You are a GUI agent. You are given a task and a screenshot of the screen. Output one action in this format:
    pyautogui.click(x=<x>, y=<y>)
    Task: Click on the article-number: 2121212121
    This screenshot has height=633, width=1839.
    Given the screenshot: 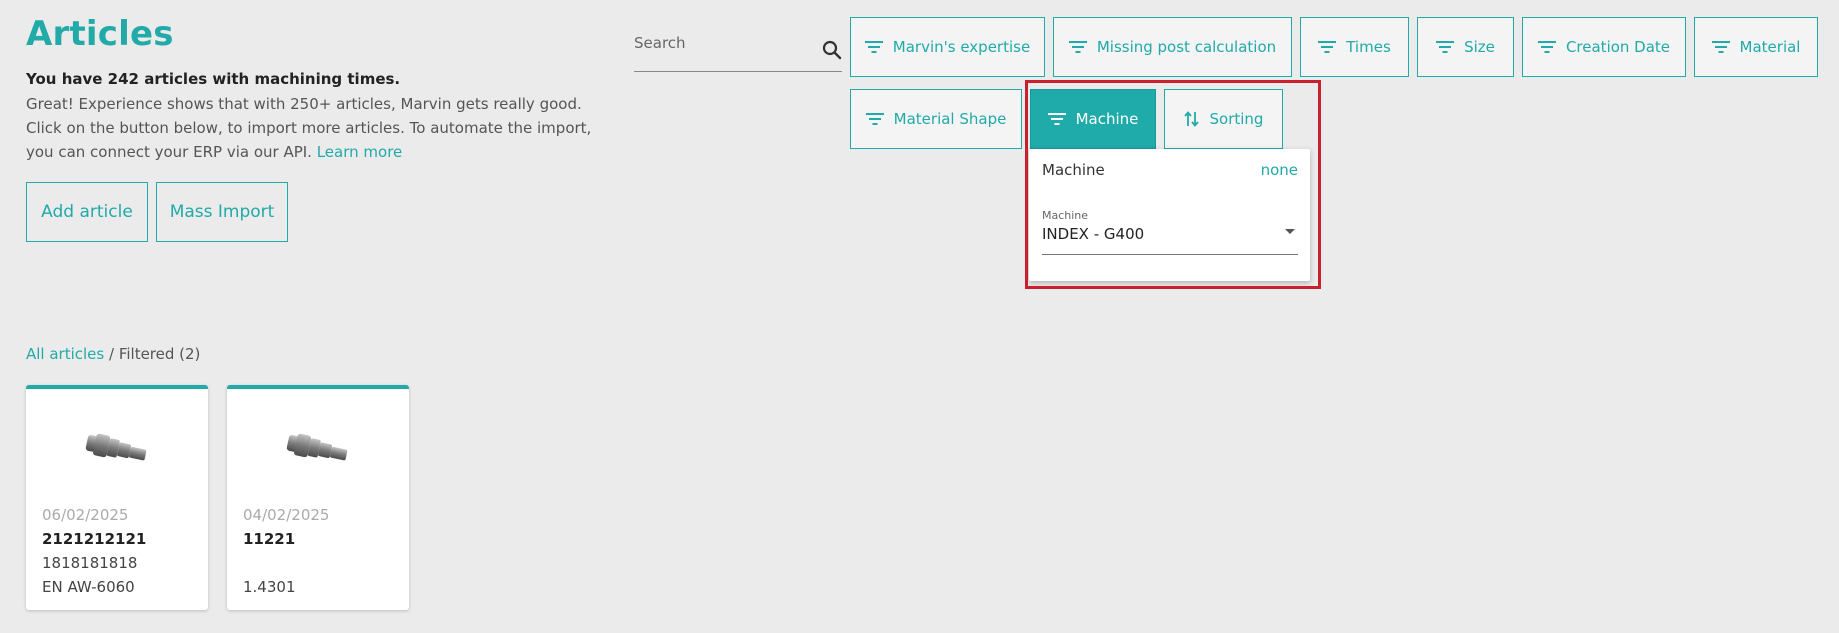 What is the action you would take?
    pyautogui.click(x=94, y=539)
    